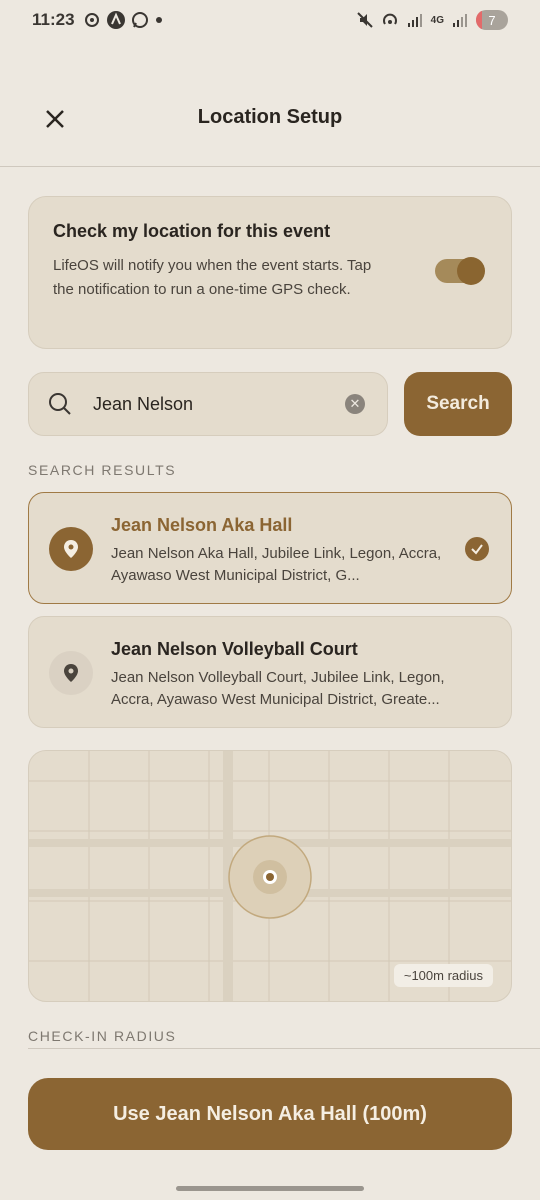  I want to click on mute-icon, so click(364, 20).